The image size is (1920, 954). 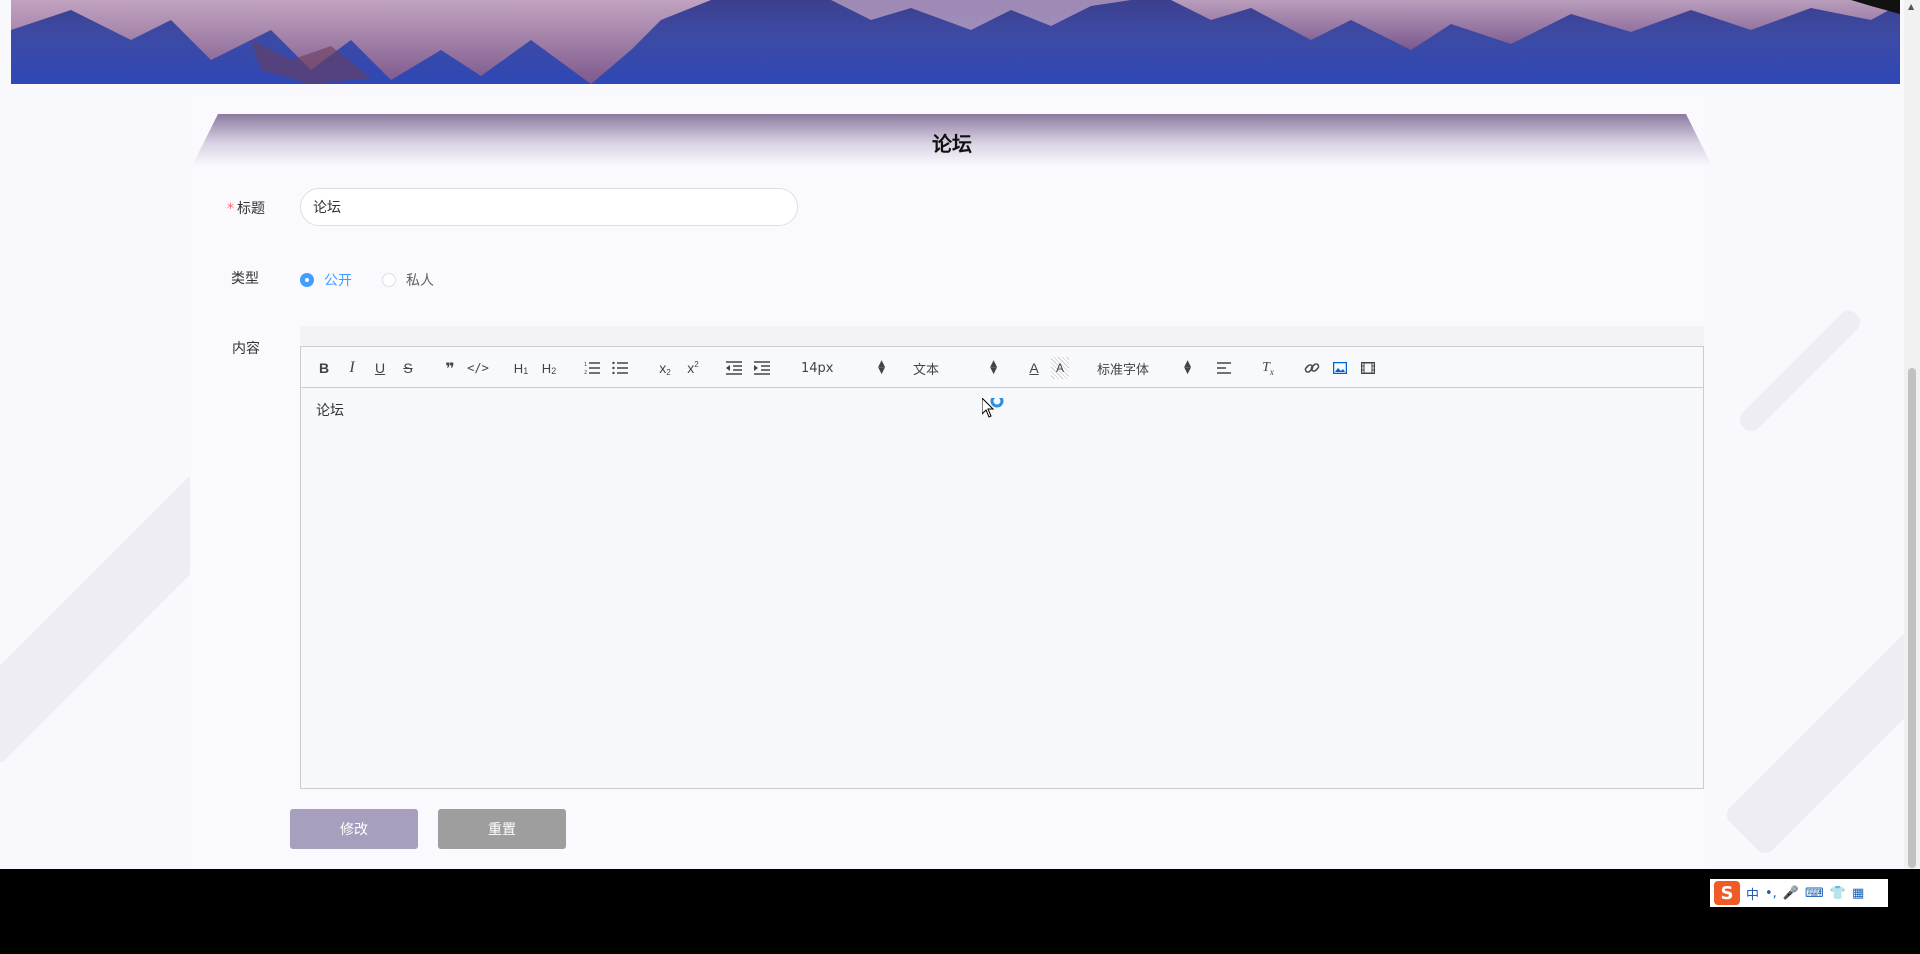 What do you see at coordinates (420, 281) in the screenshot?
I see `radio-private-label: 私人` at bounding box center [420, 281].